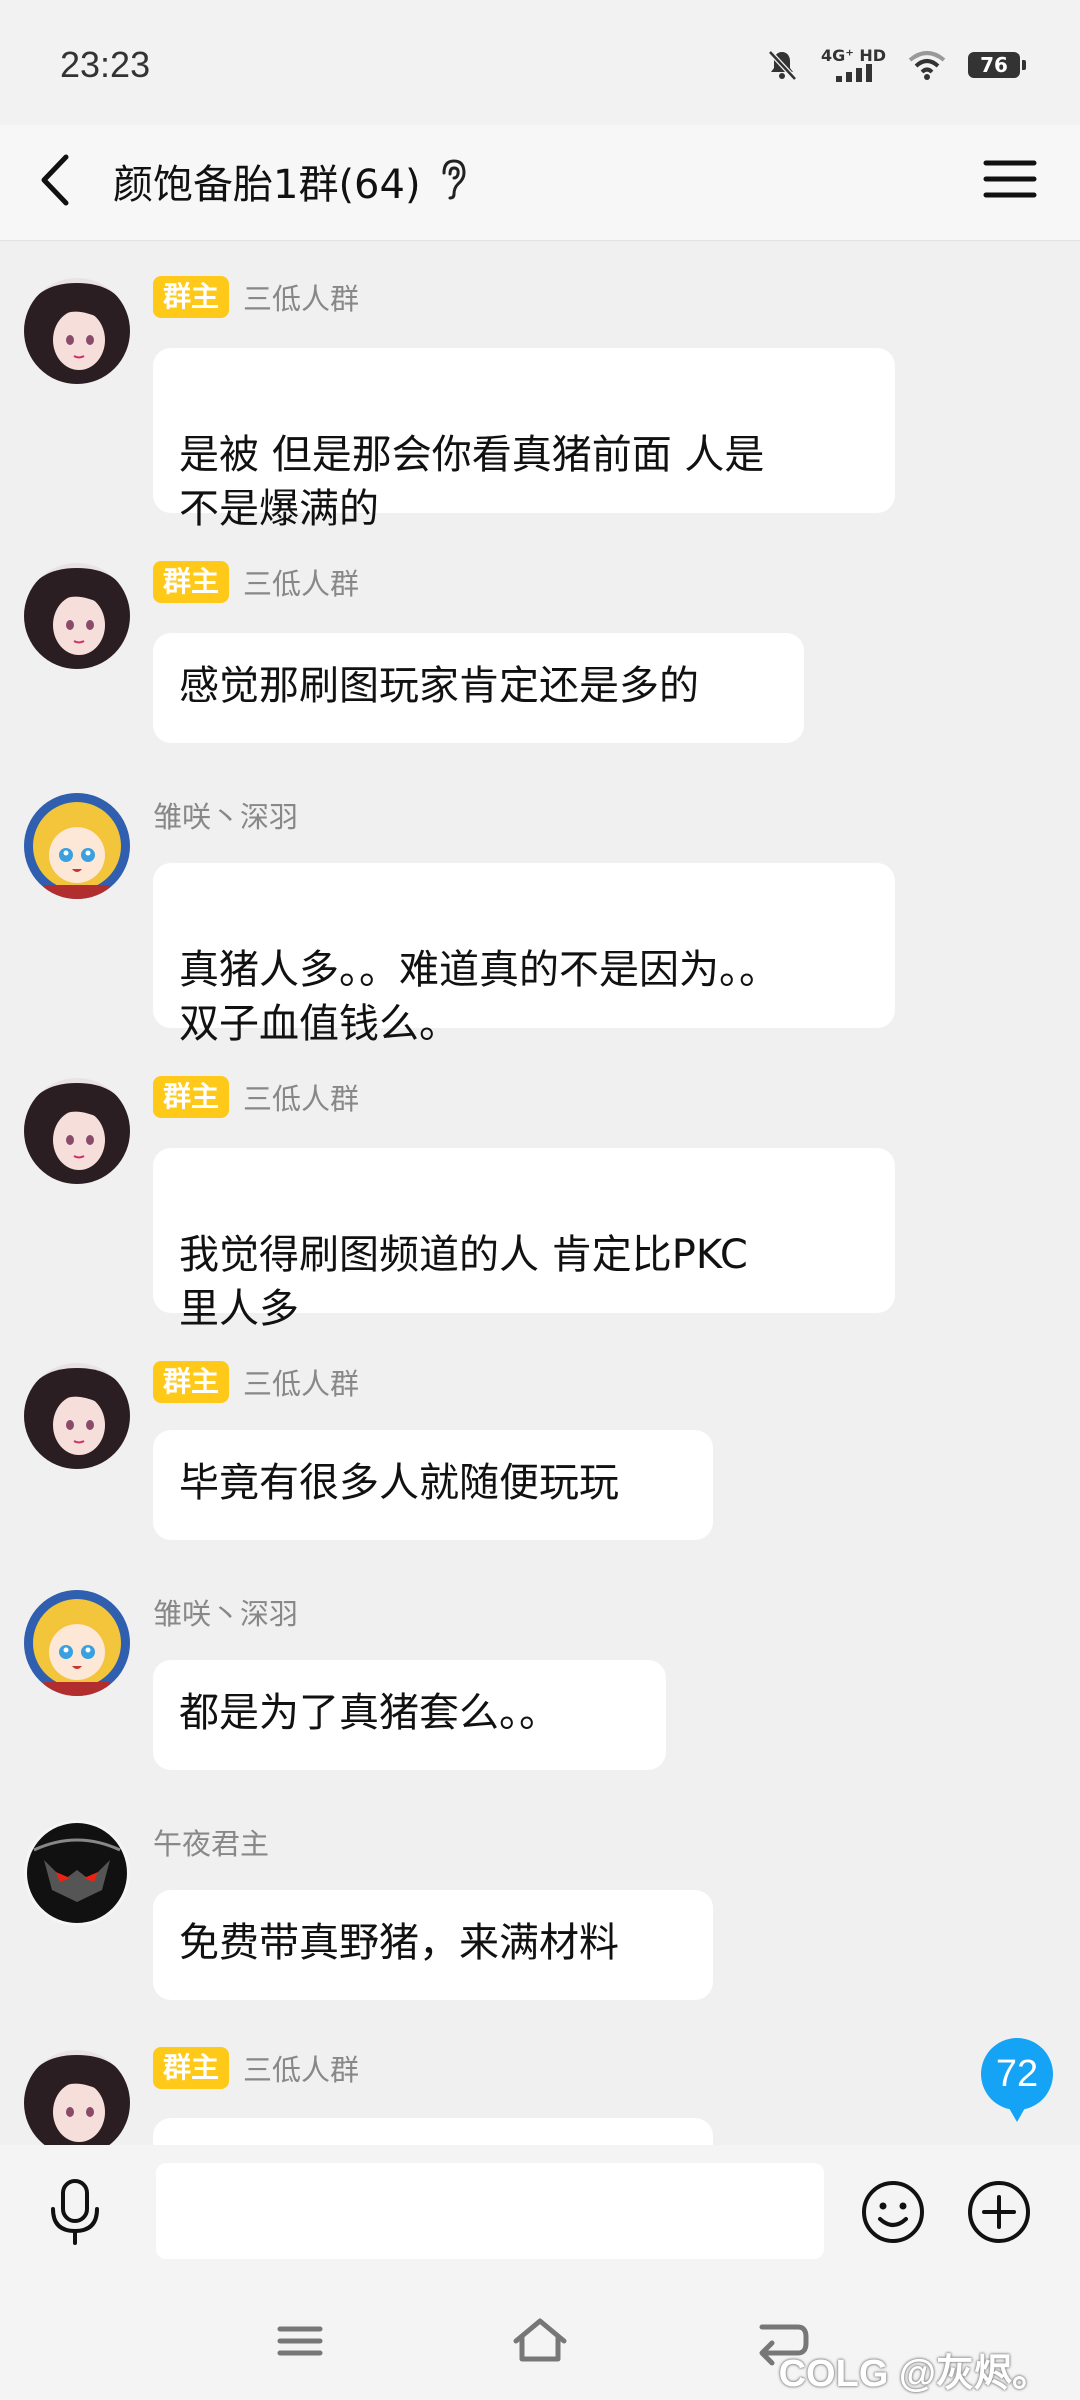 The width and height of the screenshot is (1080, 2400). I want to click on unread-count-badge: 72, so click(1017, 2080).